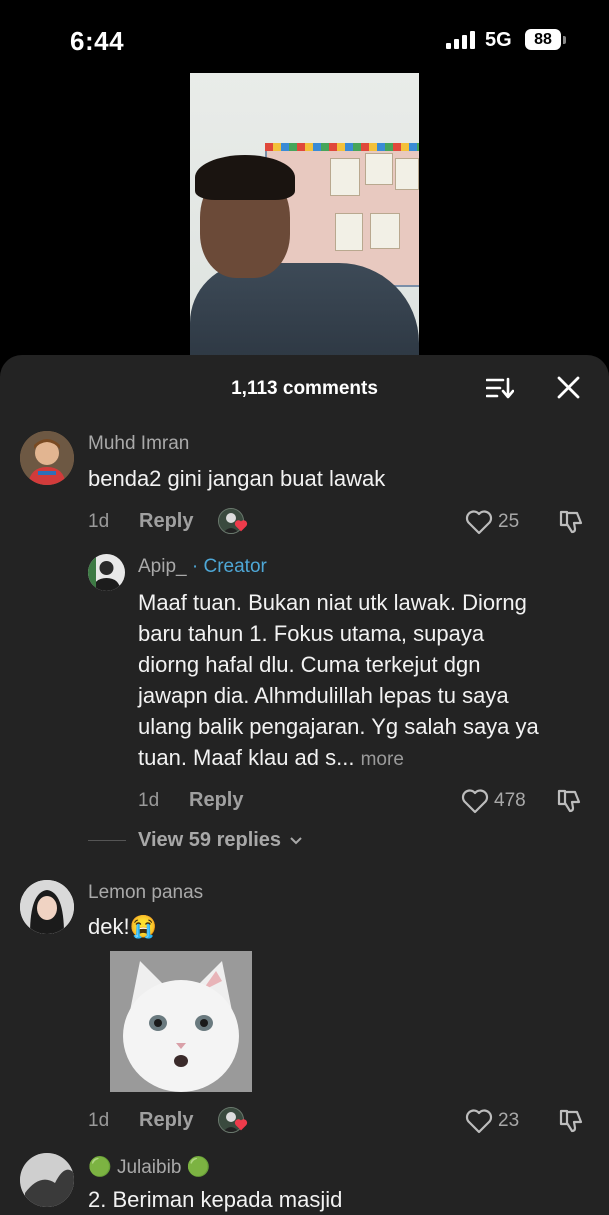  What do you see at coordinates (509, 1120) in the screenshot?
I see `like-count: 23` at bounding box center [509, 1120].